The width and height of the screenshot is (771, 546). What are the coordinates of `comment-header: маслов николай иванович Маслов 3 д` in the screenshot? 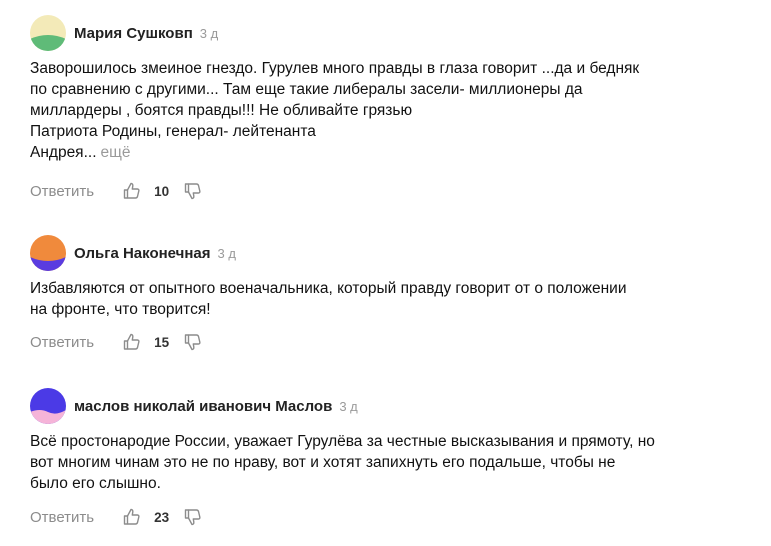 It's located at (194, 406).